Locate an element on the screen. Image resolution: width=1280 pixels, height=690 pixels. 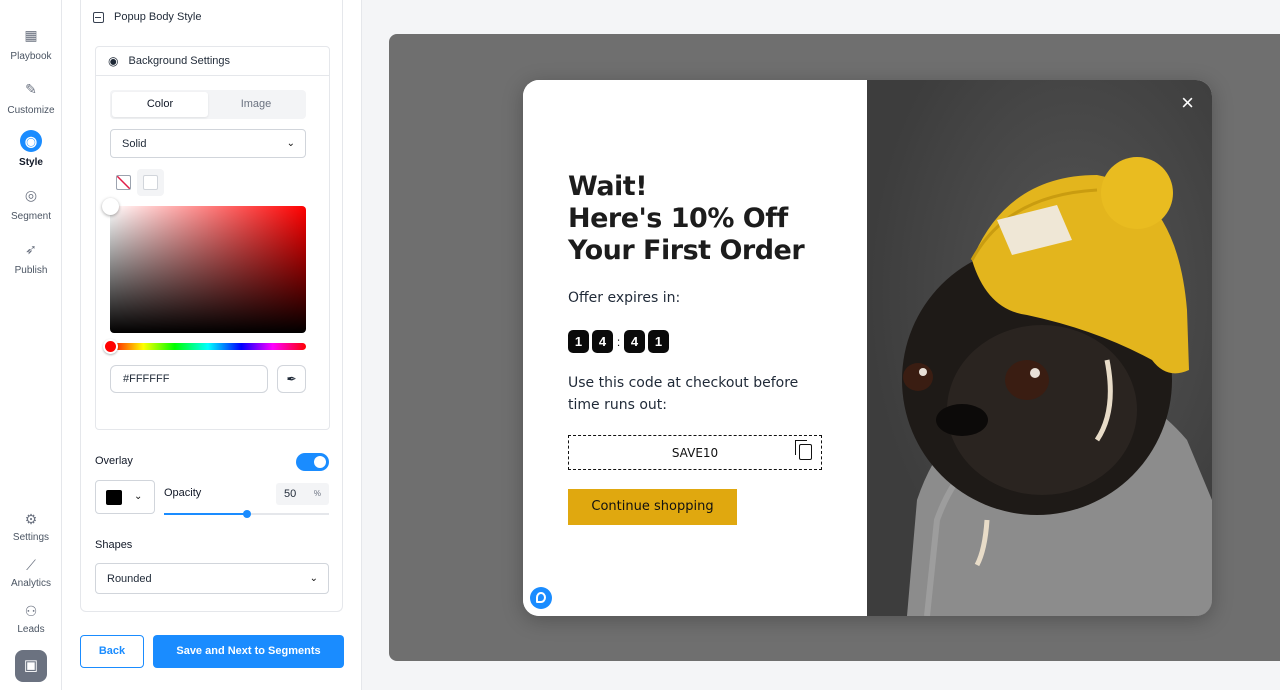
nav-item-leads: ⚇ Leads is located at coordinates (31, 617).